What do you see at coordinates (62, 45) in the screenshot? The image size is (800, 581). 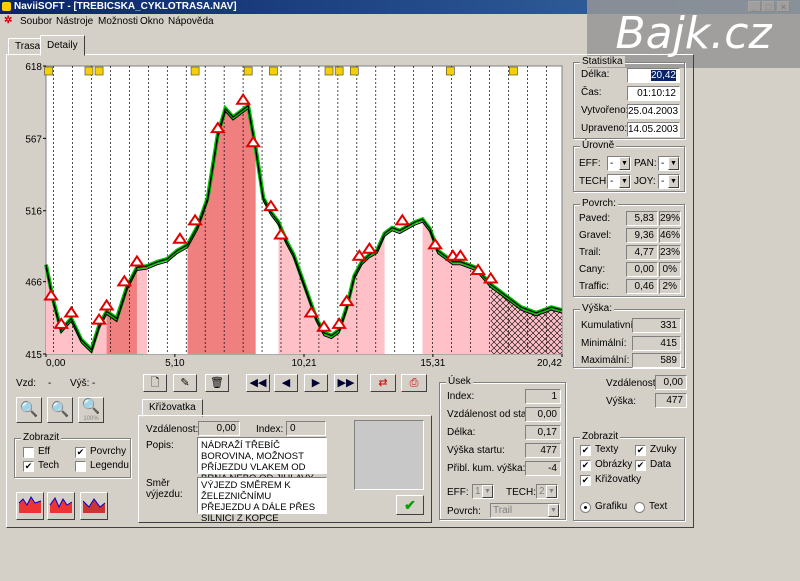 I see `tab-detaily: Detaily` at bounding box center [62, 45].